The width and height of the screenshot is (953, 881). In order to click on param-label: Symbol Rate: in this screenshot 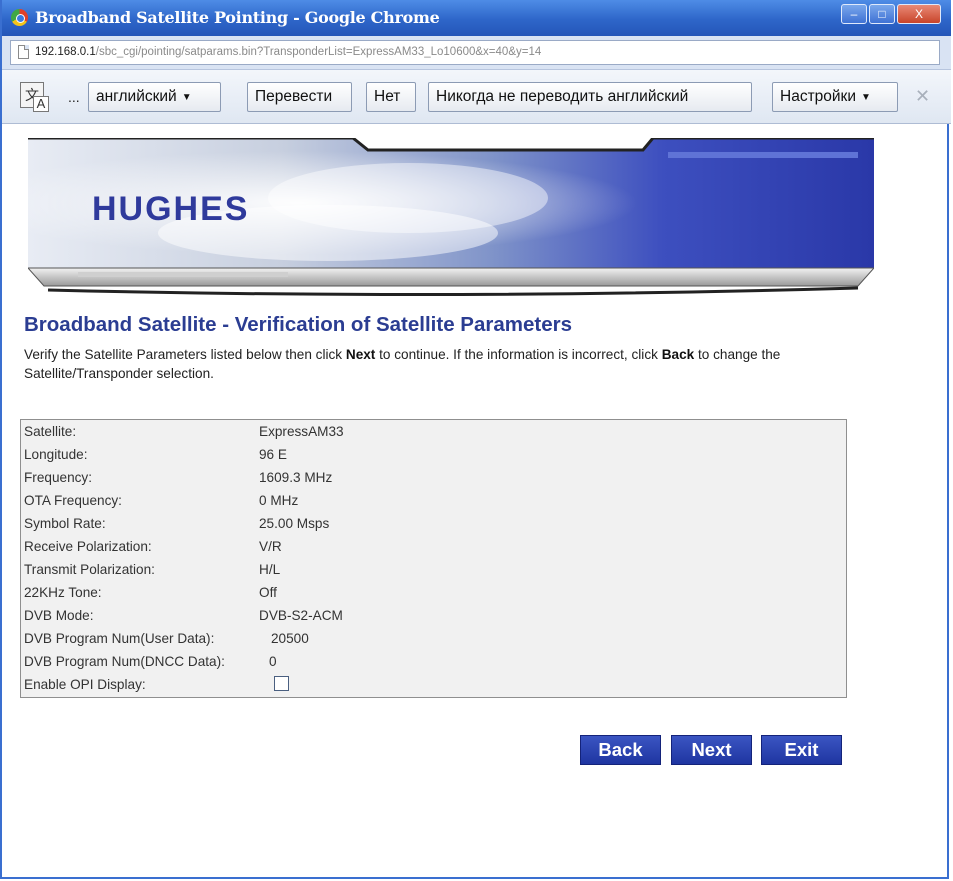, I will do `click(65, 523)`.